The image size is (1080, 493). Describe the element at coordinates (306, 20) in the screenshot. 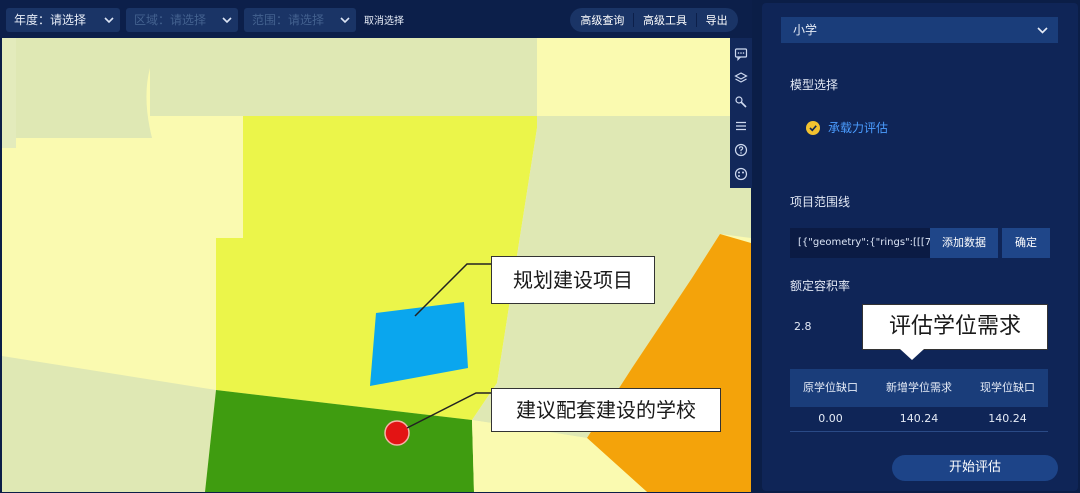

I see `range-select-value: 请选择` at that location.